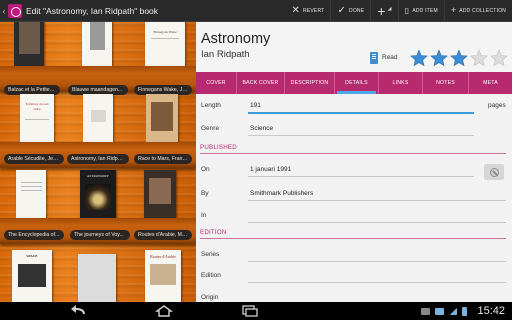 The image size is (512, 320). I want to click on length-label: Length, so click(211, 105).